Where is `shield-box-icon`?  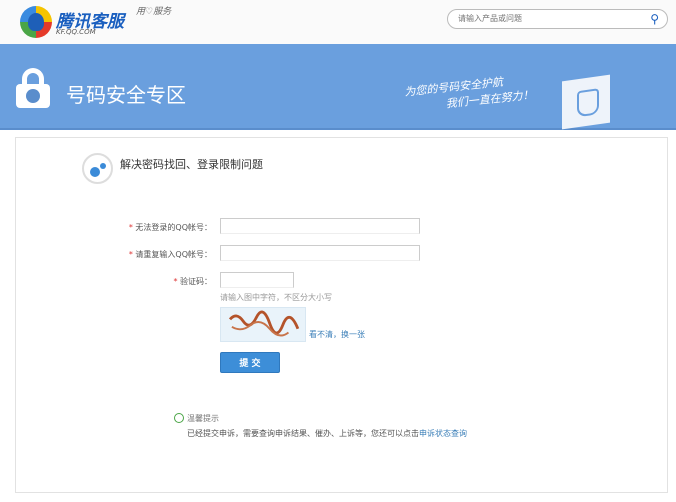 shield-box-icon is located at coordinates (586, 102).